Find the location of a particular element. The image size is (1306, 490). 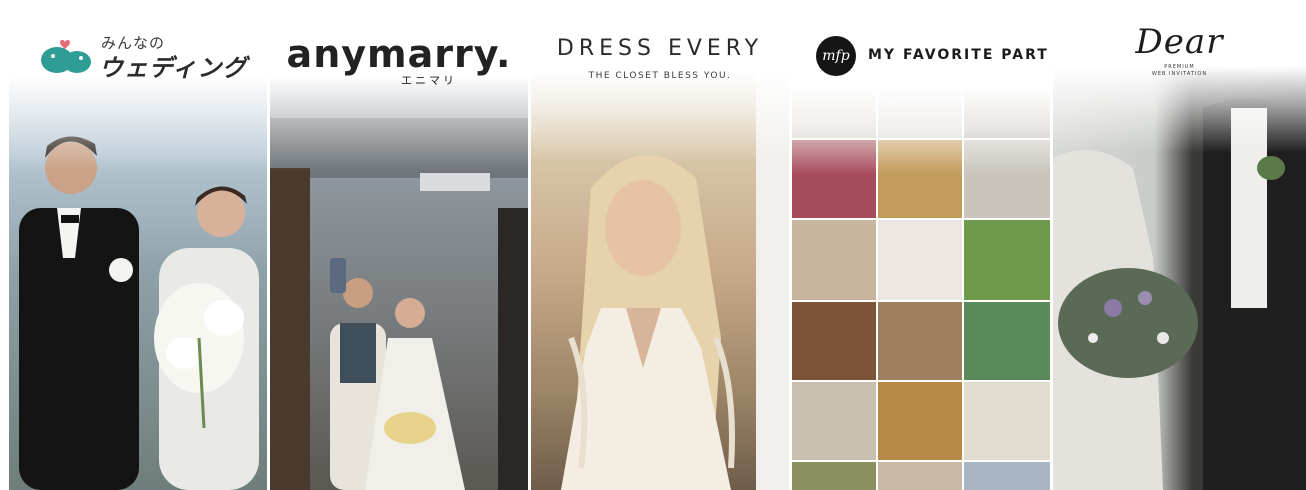

logo-text-sub1: PREMIUM is located at coordinates (1179, 67).